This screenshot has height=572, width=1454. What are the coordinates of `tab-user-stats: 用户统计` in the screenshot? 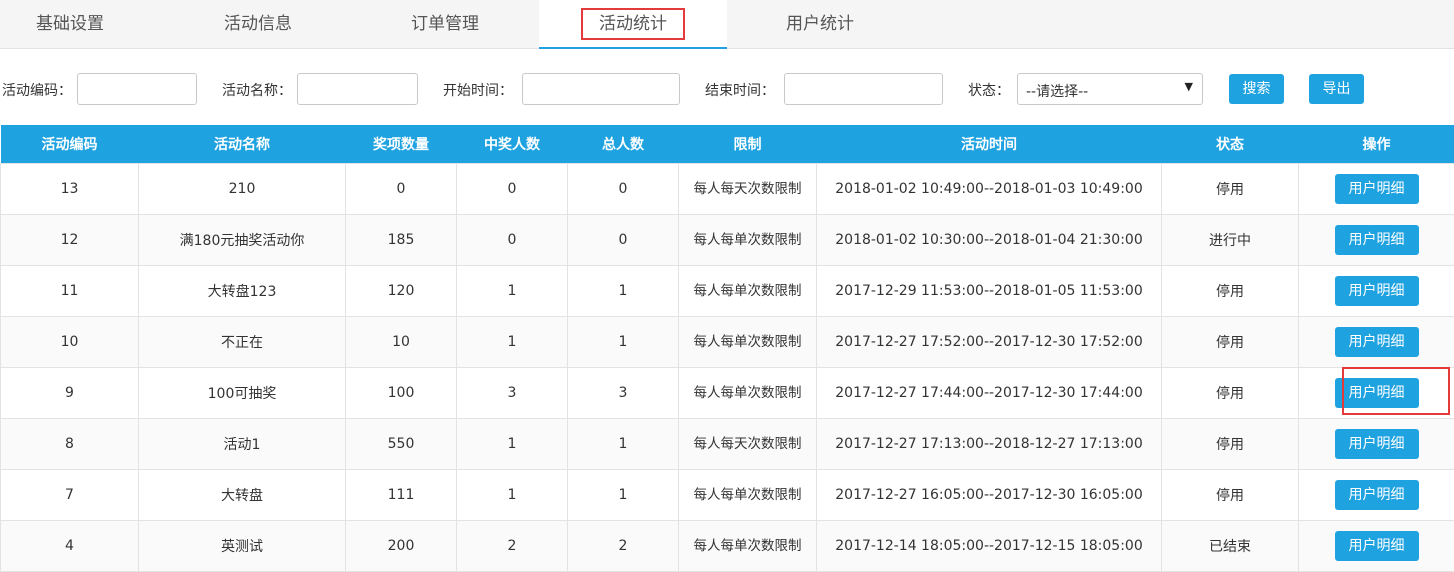 It's located at (820, 24).